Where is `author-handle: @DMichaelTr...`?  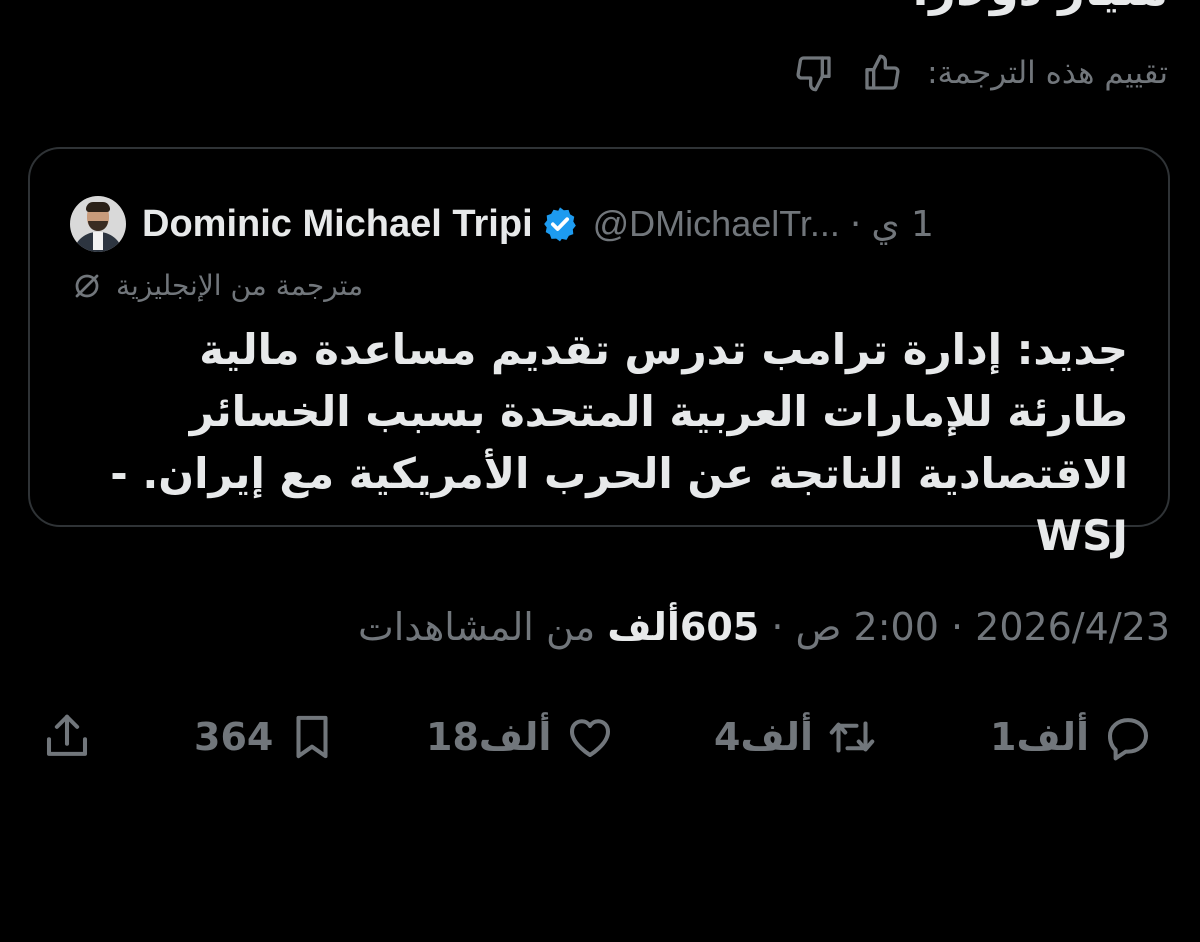 author-handle: @DMichaelTr... is located at coordinates (716, 224).